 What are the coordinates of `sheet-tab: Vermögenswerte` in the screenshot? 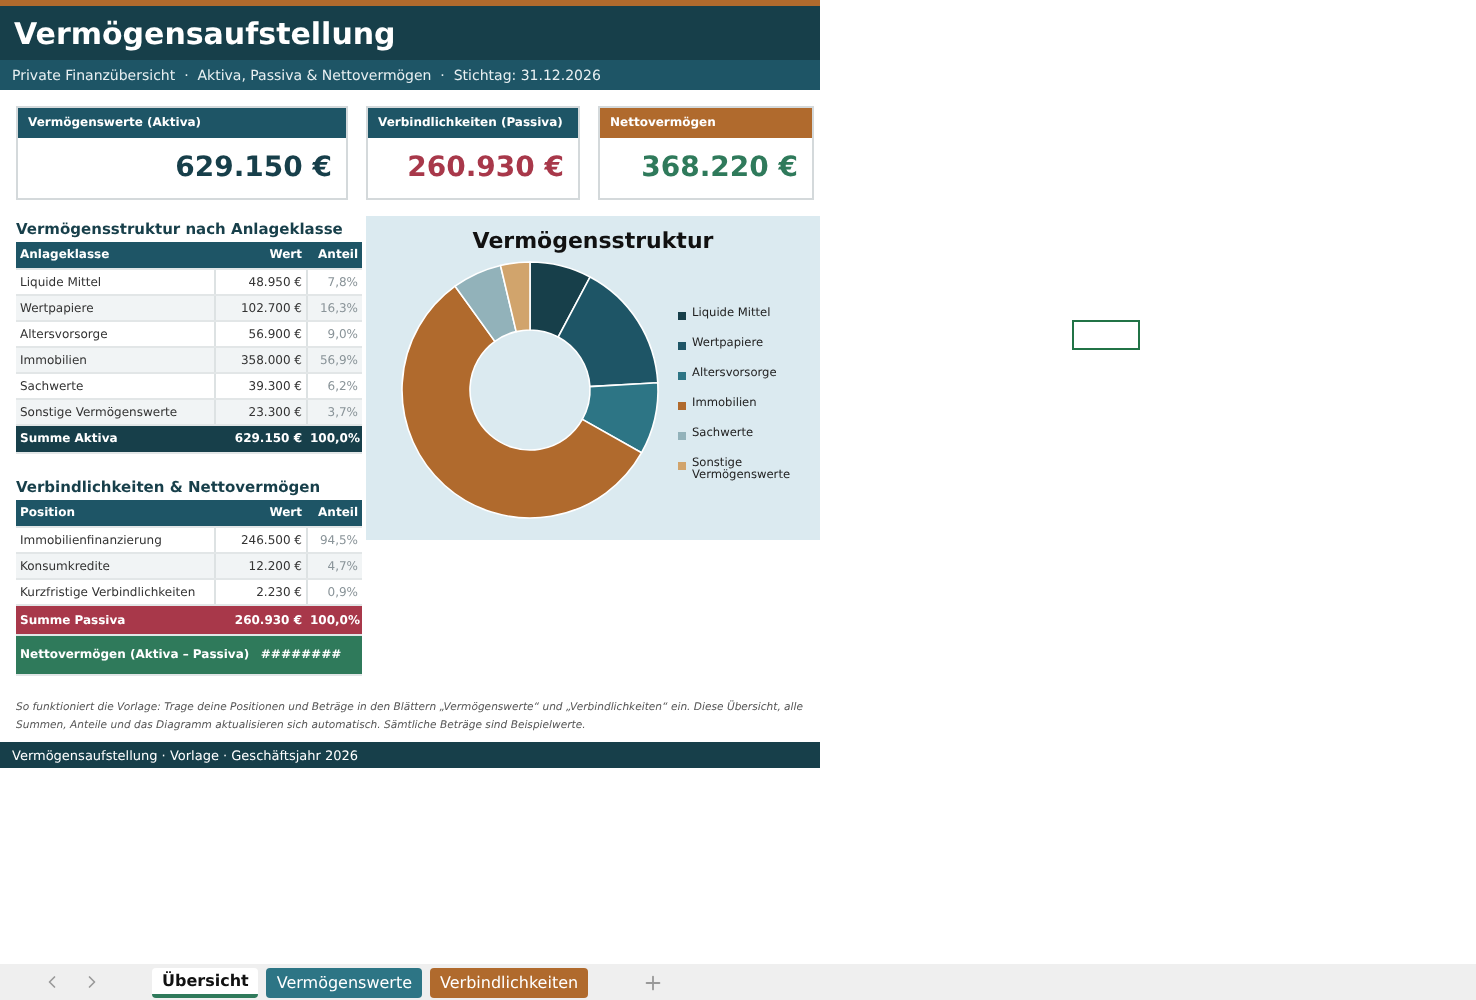 It's located at (344, 982).